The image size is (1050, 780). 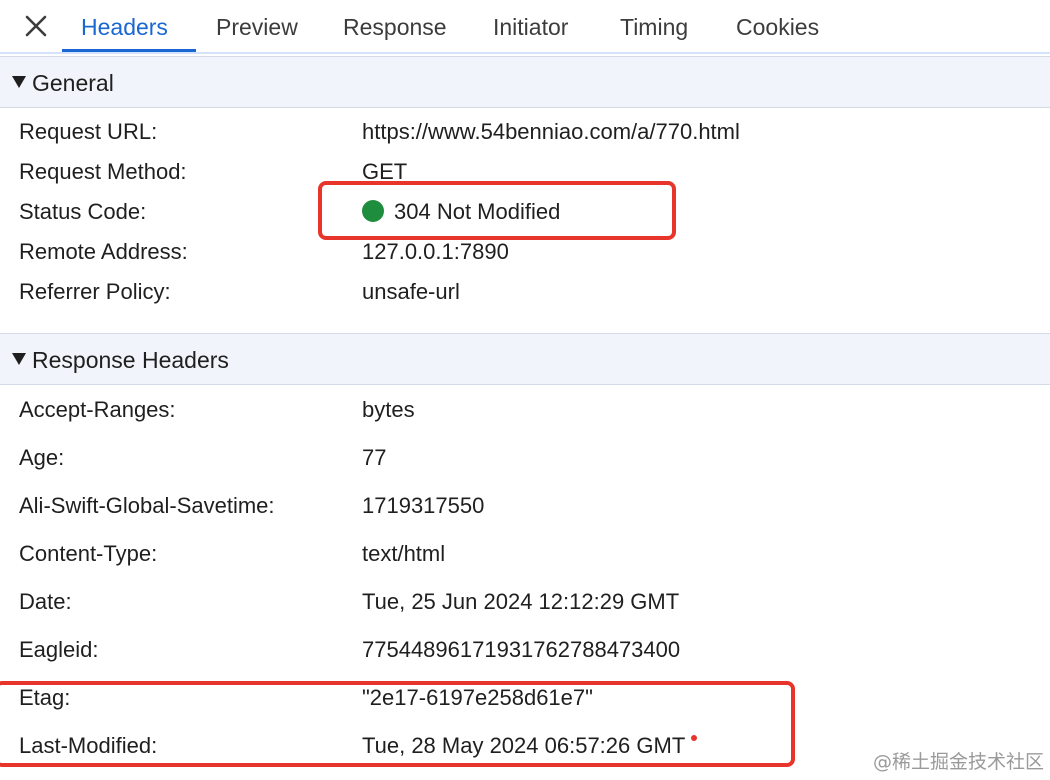 I want to click on header-key: Referrer Policy:, so click(x=95, y=291).